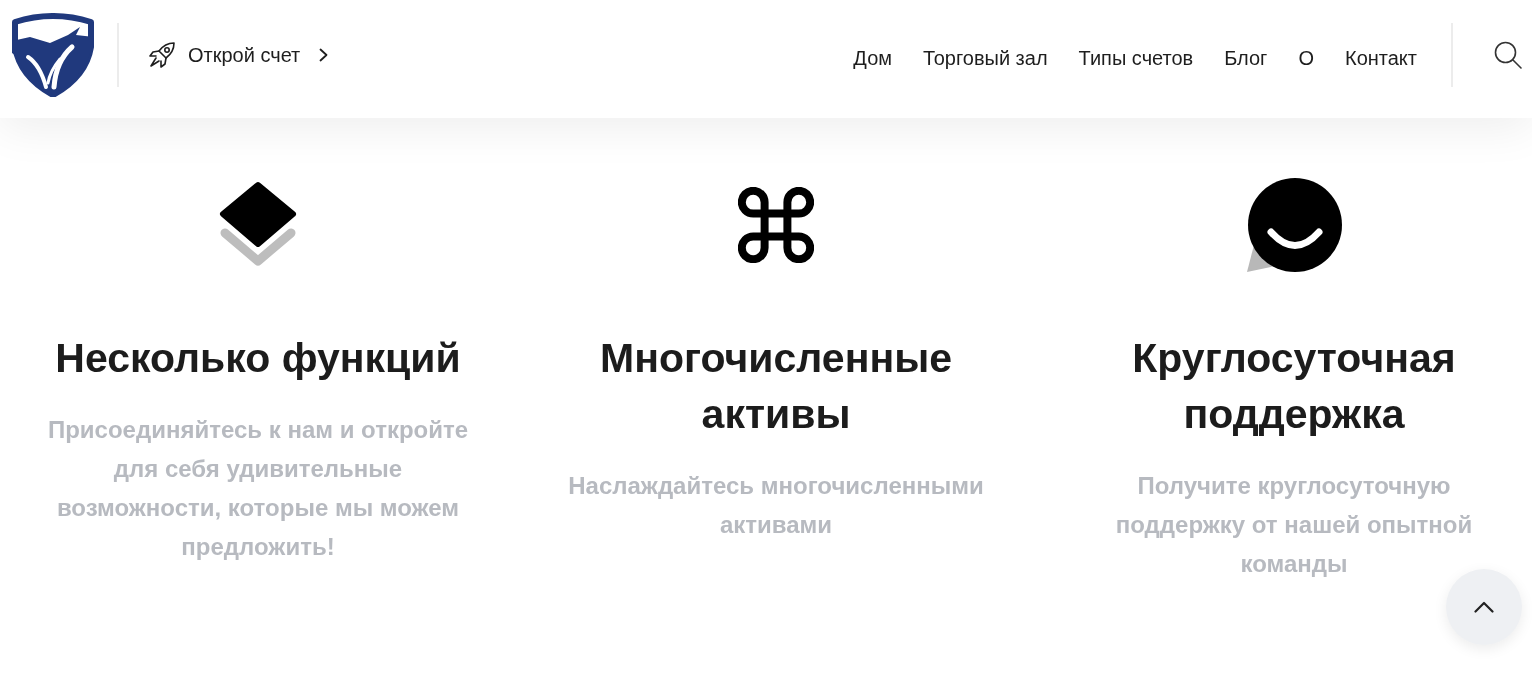 This screenshot has width=1532, height=674. I want to click on feature-title: Несколько функций, so click(258, 358).